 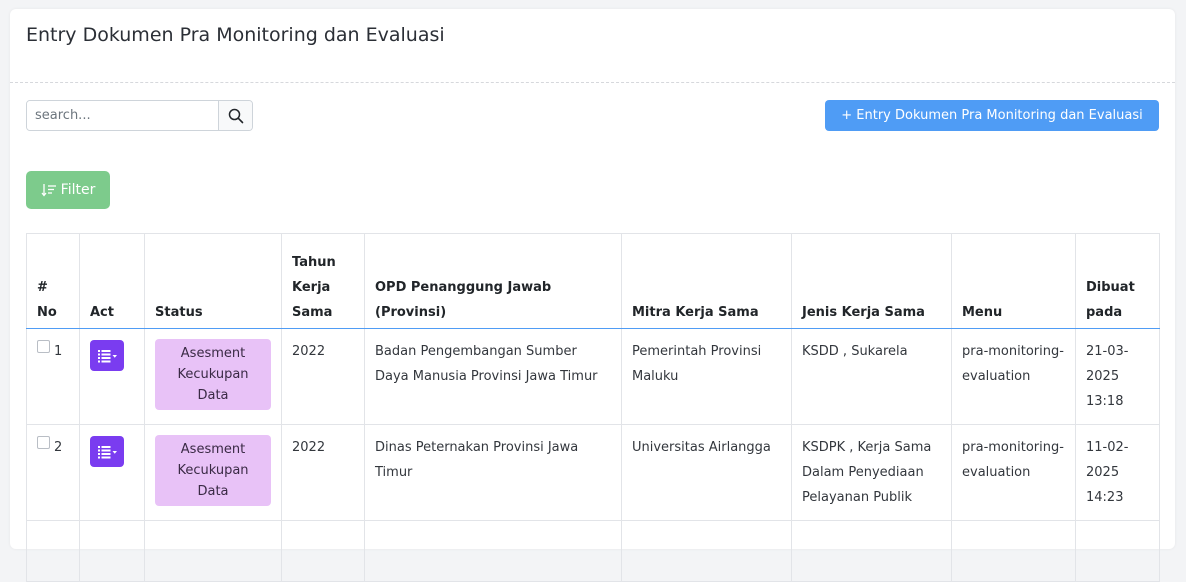 I want to click on search-group, so click(x=139, y=115).